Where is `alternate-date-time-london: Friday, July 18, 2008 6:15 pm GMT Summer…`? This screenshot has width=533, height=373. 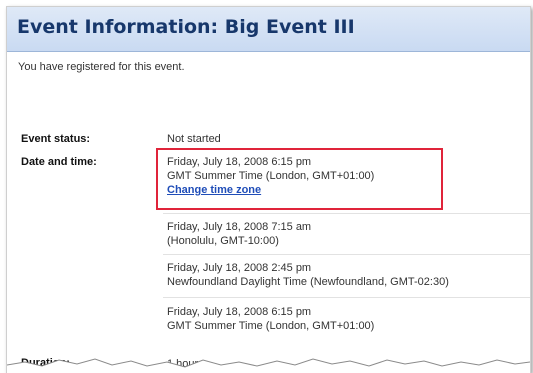 alternate-date-time-london: Friday, July 18, 2008 6:15 pm GMT Summer… is located at coordinates (270, 319).